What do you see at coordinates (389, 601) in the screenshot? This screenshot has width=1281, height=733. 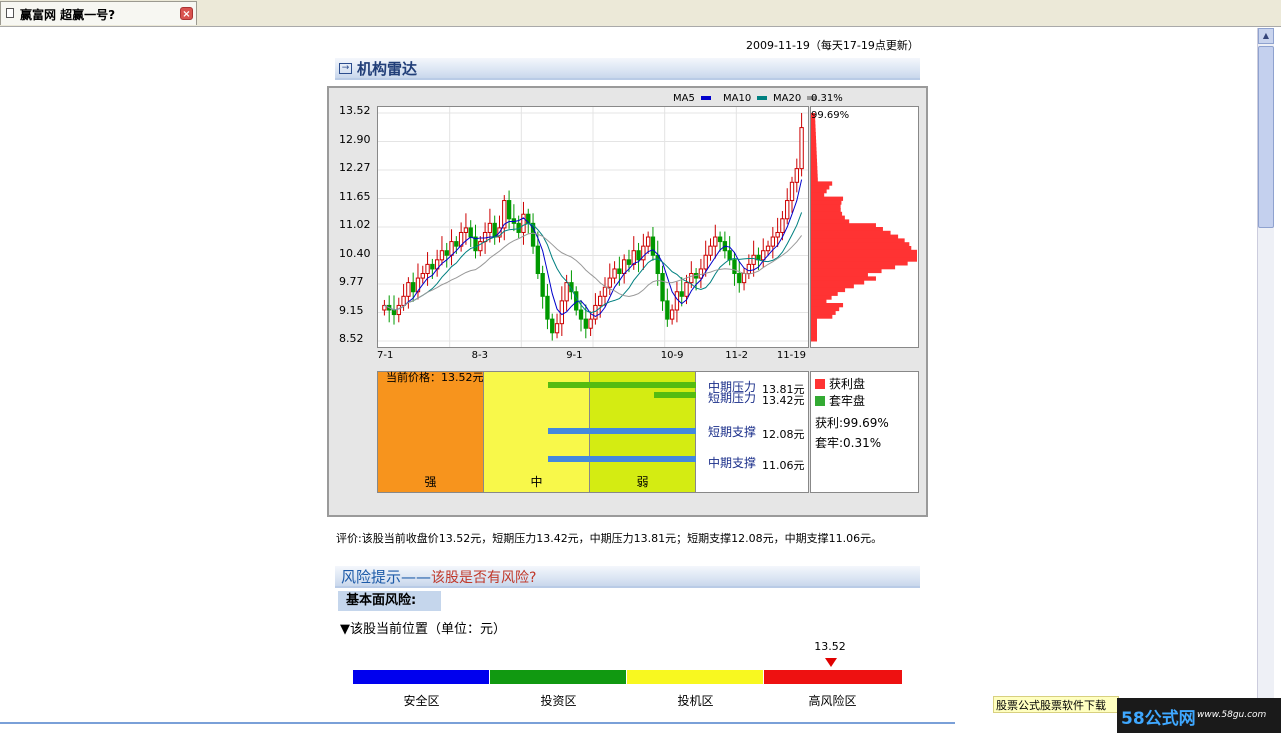 I see `fundamental-risk-label: 基本面风险:` at bounding box center [389, 601].